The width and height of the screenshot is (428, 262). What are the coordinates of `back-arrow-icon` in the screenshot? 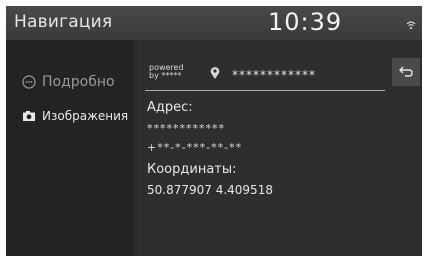 It's located at (406, 71).